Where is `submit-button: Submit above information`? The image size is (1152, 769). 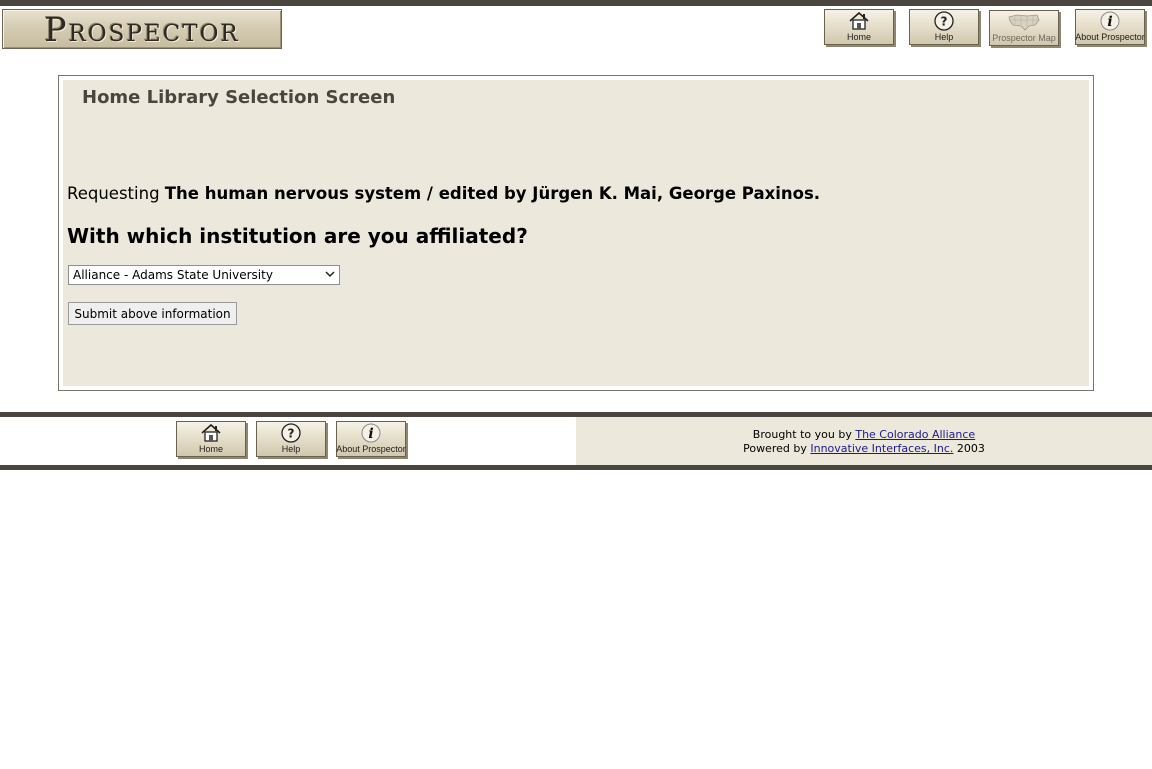 submit-button: Submit above information is located at coordinates (152, 313).